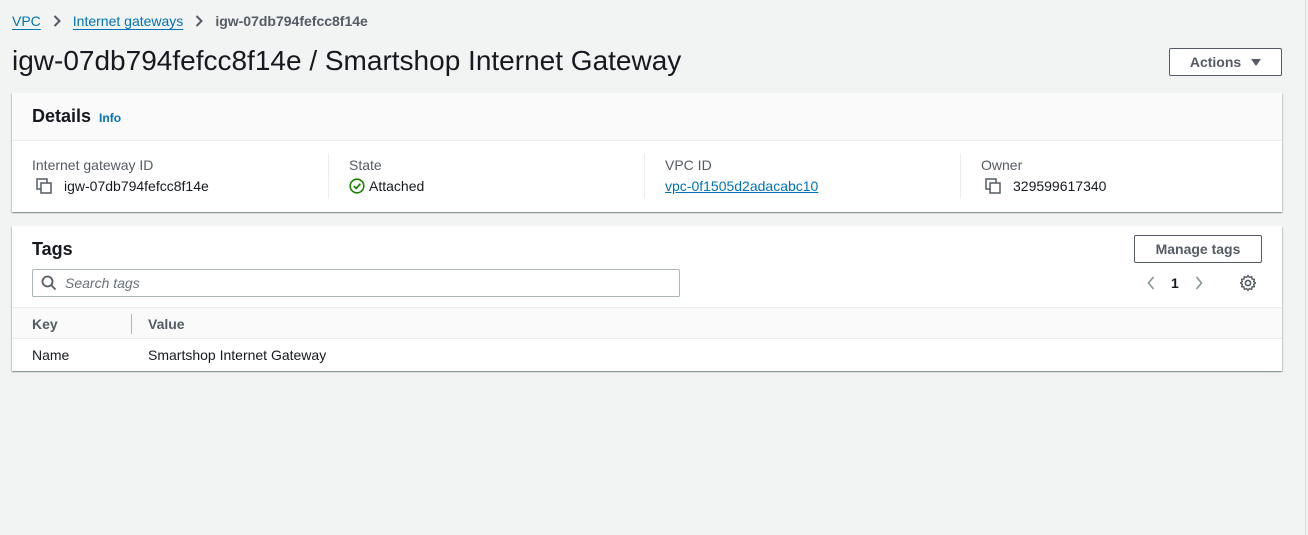  What do you see at coordinates (1248, 285) in the screenshot?
I see `gear-icon` at bounding box center [1248, 285].